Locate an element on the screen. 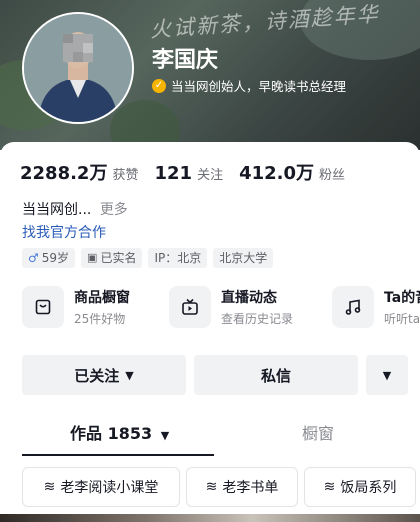 Image resolution: width=420 pixels, height=522 pixels. collection-label: 老李阅读小课堂 is located at coordinates (109, 488).